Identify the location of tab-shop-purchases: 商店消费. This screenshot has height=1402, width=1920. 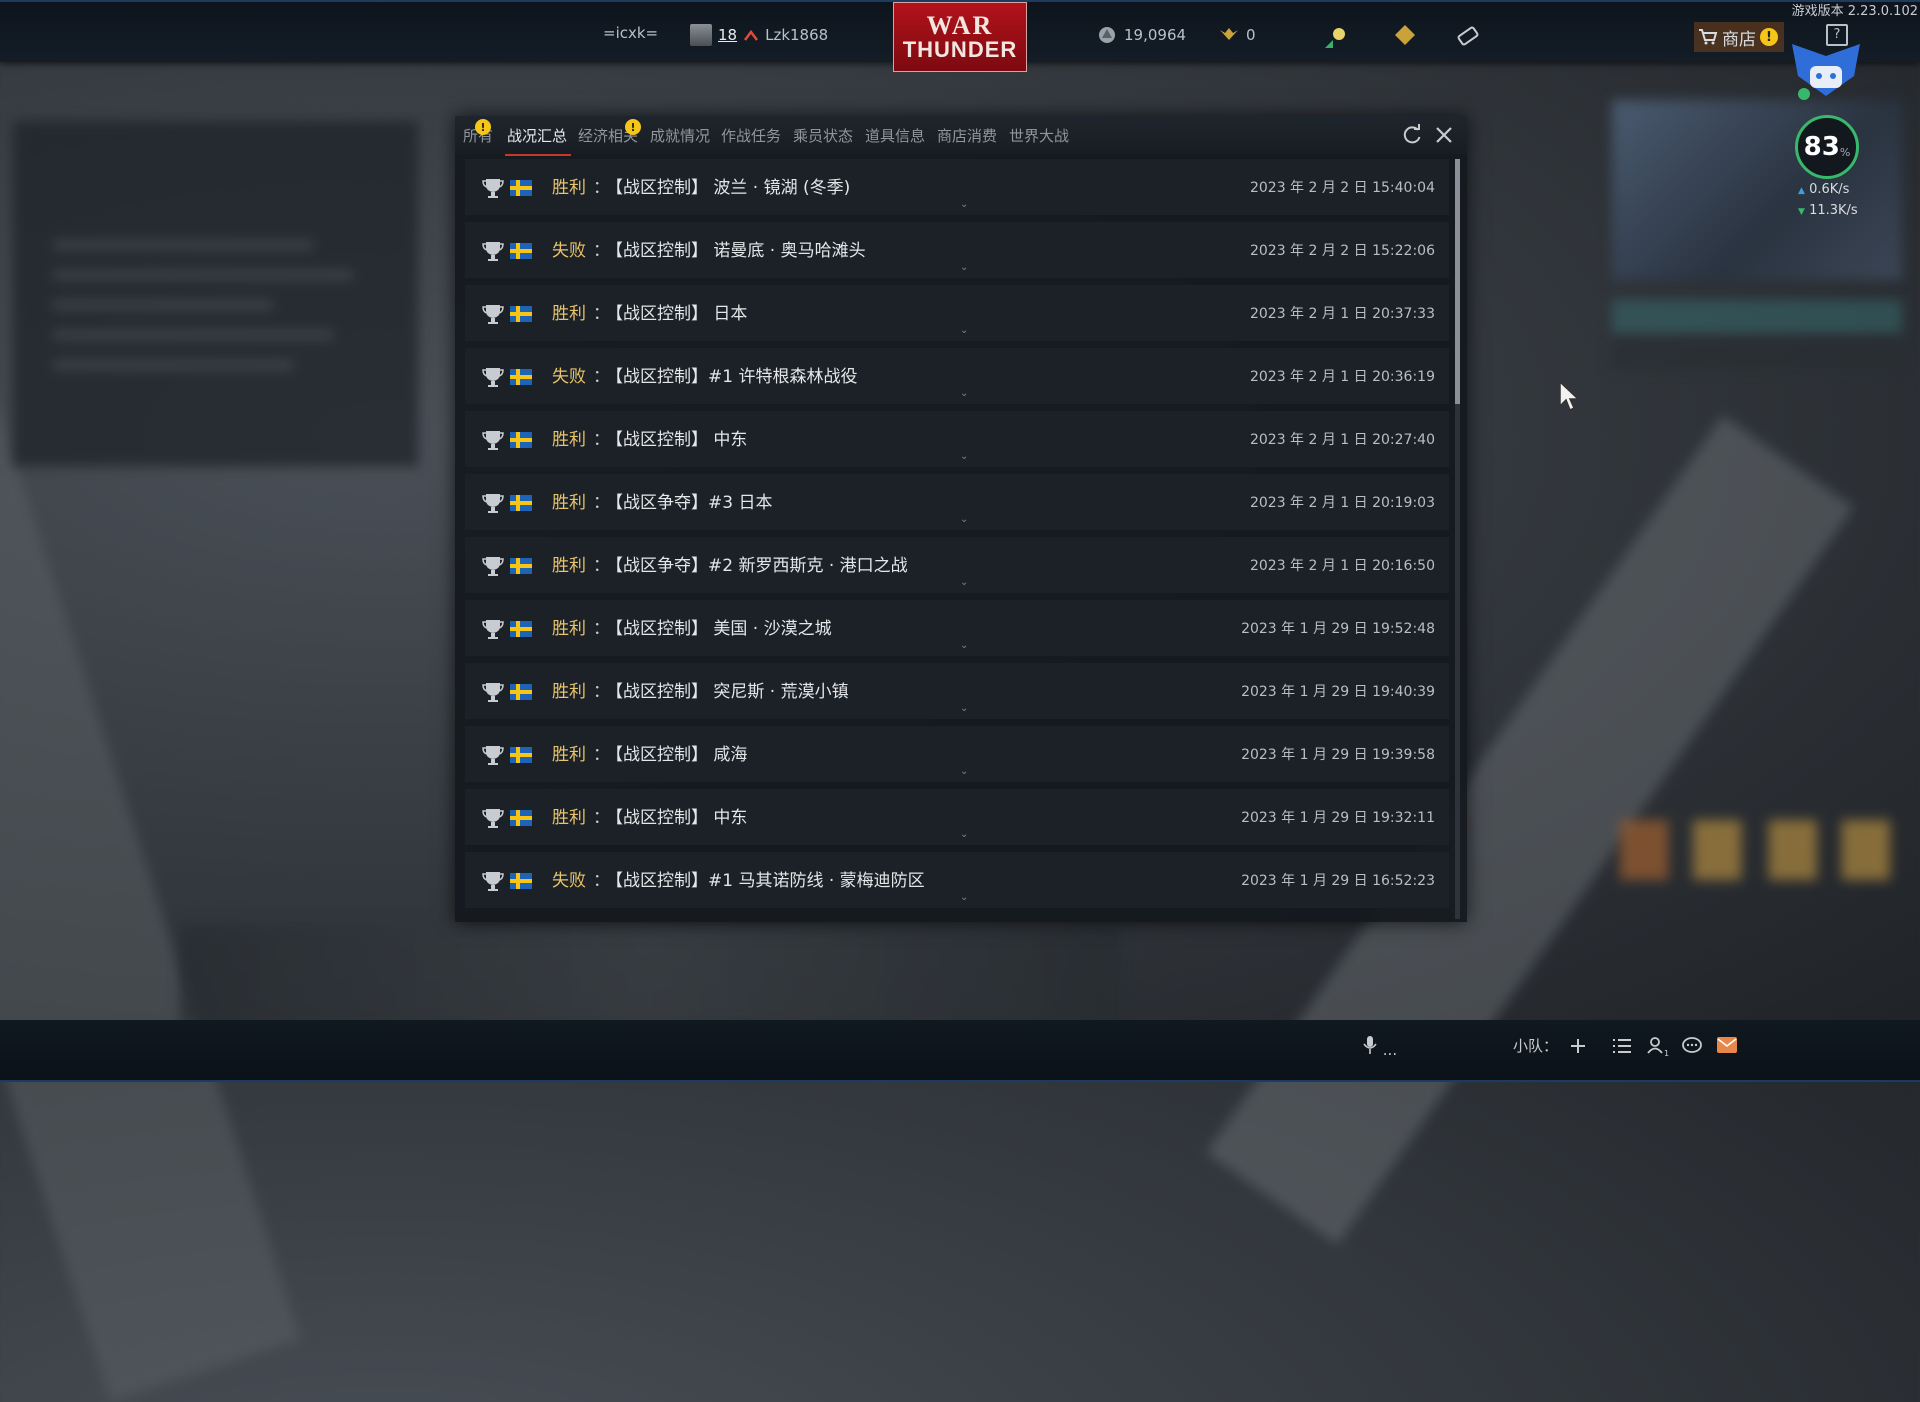
(967, 135).